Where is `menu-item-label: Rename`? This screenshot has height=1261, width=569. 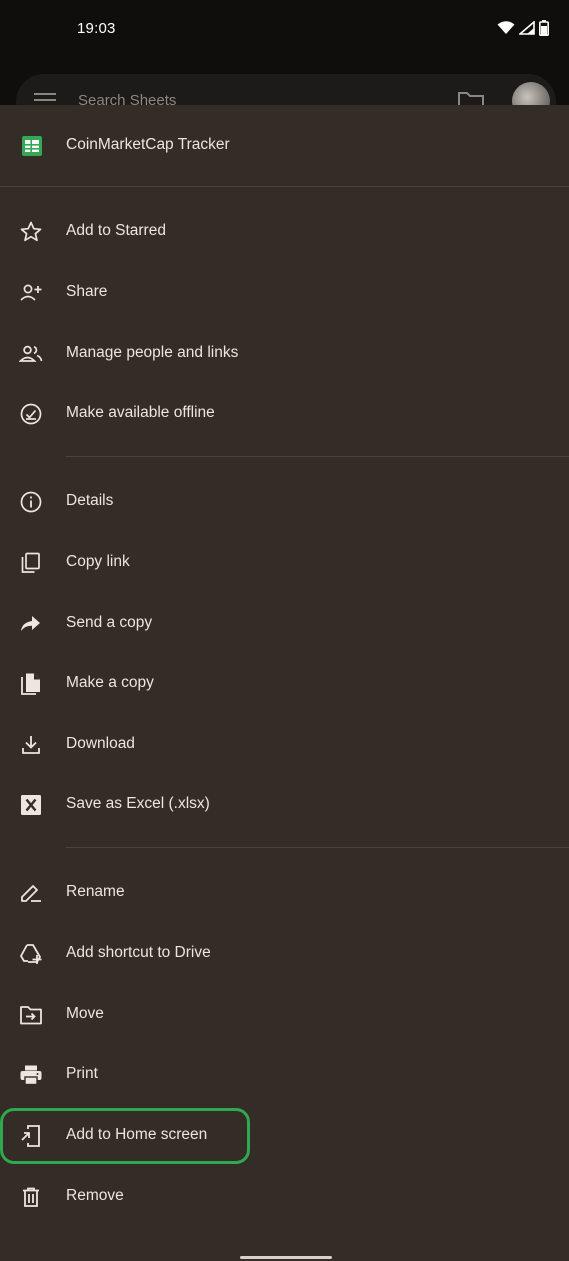 menu-item-label: Rename is located at coordinates (95, 891).